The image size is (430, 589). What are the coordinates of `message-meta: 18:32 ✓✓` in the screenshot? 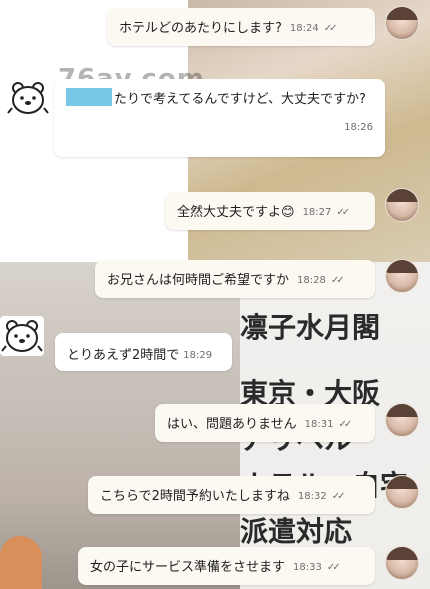 It's located at (321, 497).